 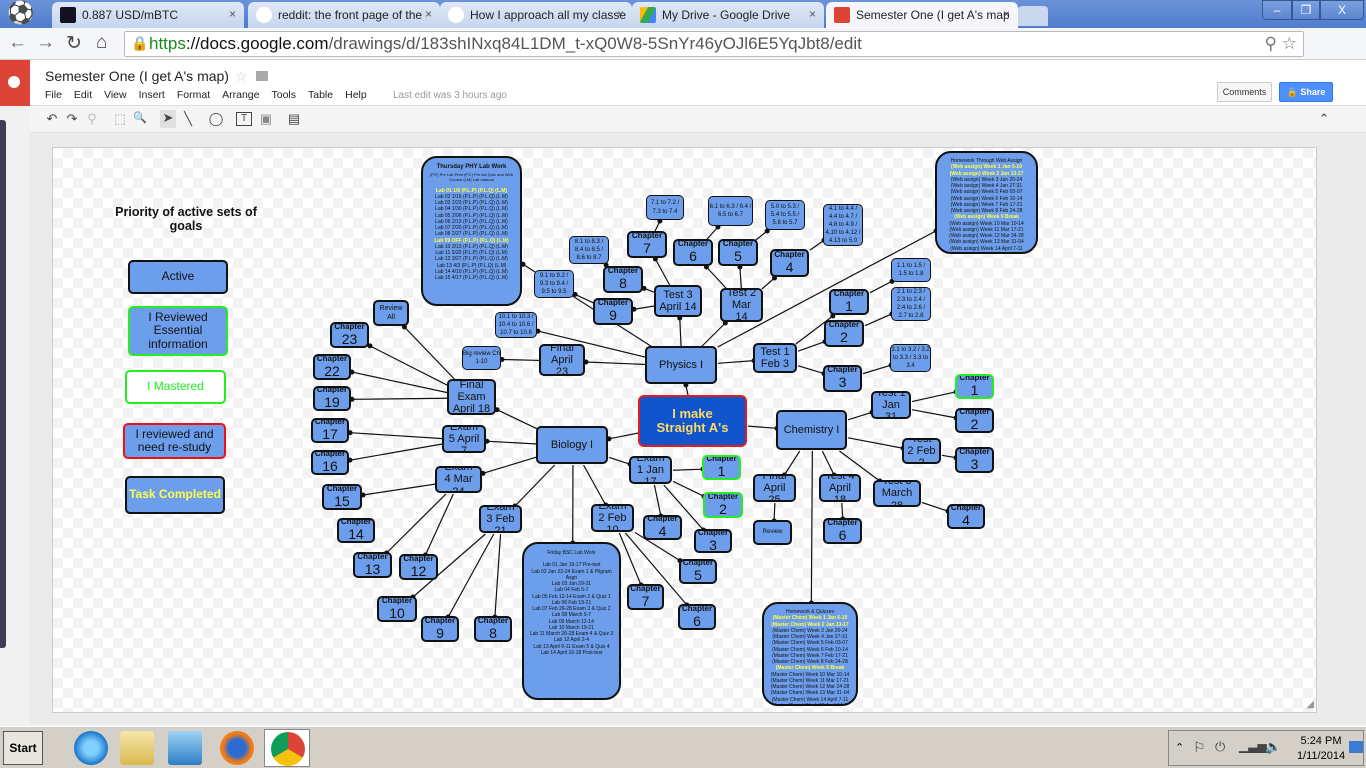 I want to click on physics-chapter-7: Chapter 7, so click(x=647, y=244).